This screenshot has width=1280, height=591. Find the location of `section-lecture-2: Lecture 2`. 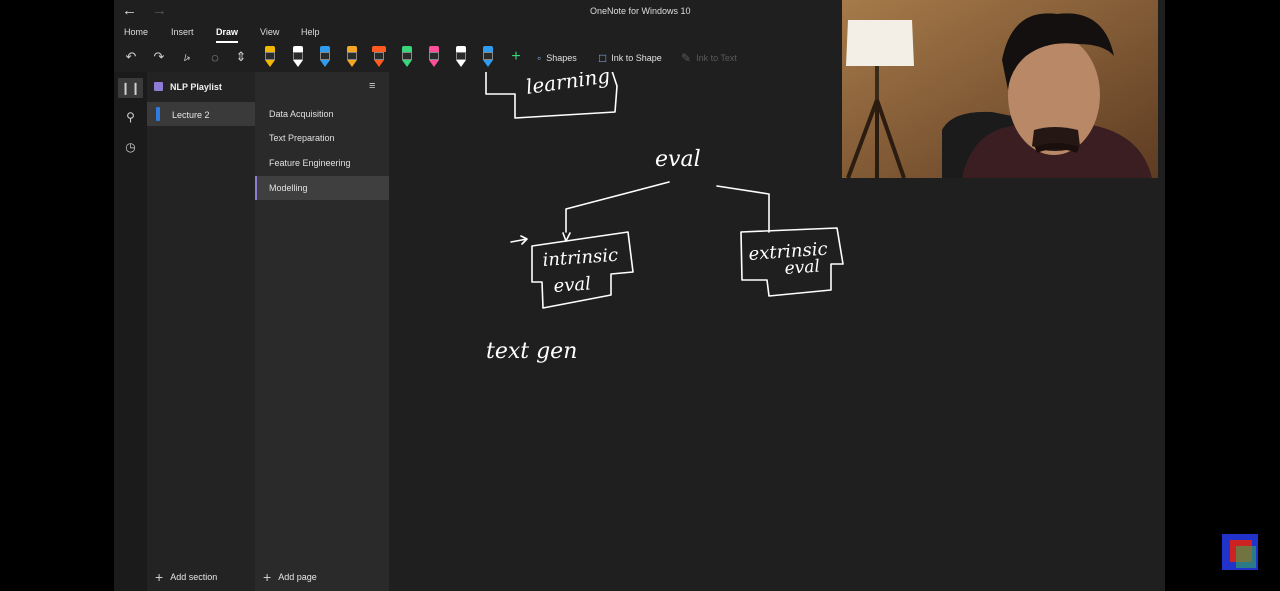

section-lecture-2: Lecture 2 is located at coordinates (201, 114).